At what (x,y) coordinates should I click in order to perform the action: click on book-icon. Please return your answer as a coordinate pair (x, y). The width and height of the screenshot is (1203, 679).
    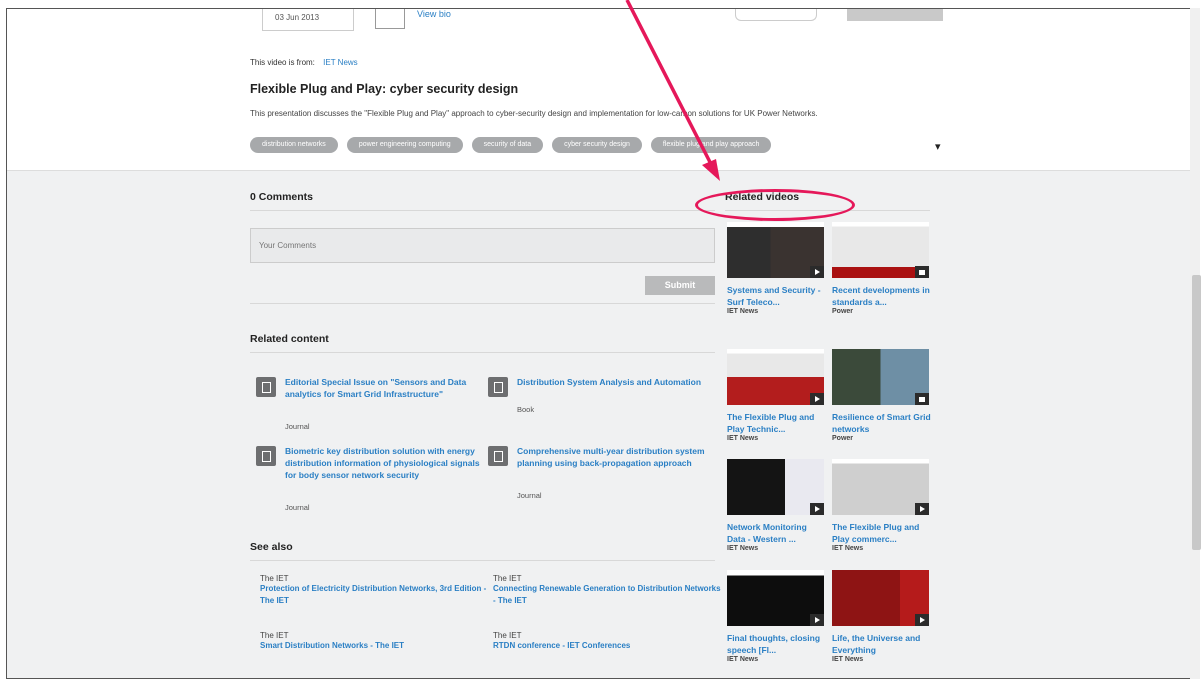
    Looking at the image, I should click on (498, 387).